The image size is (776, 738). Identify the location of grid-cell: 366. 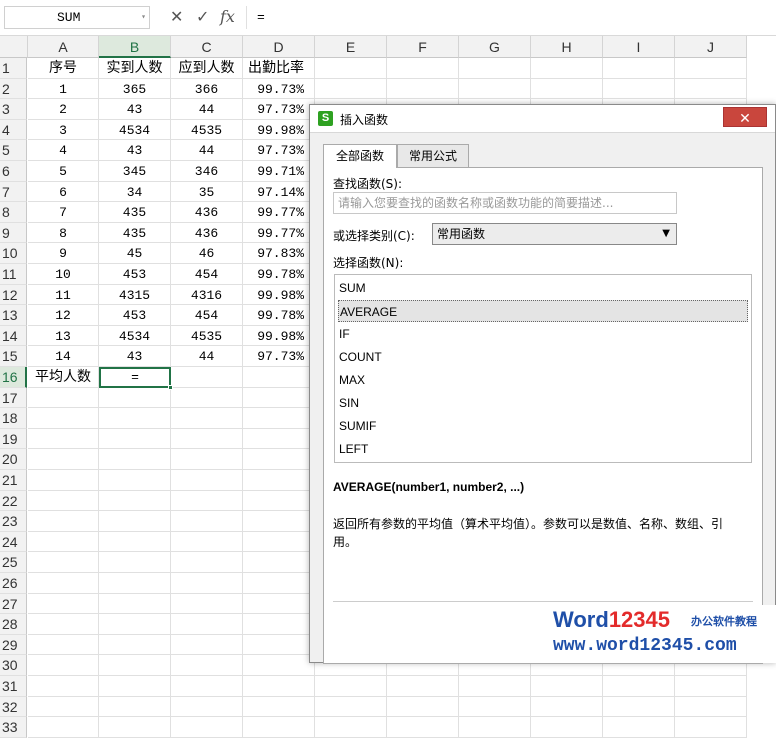
(207, 89).